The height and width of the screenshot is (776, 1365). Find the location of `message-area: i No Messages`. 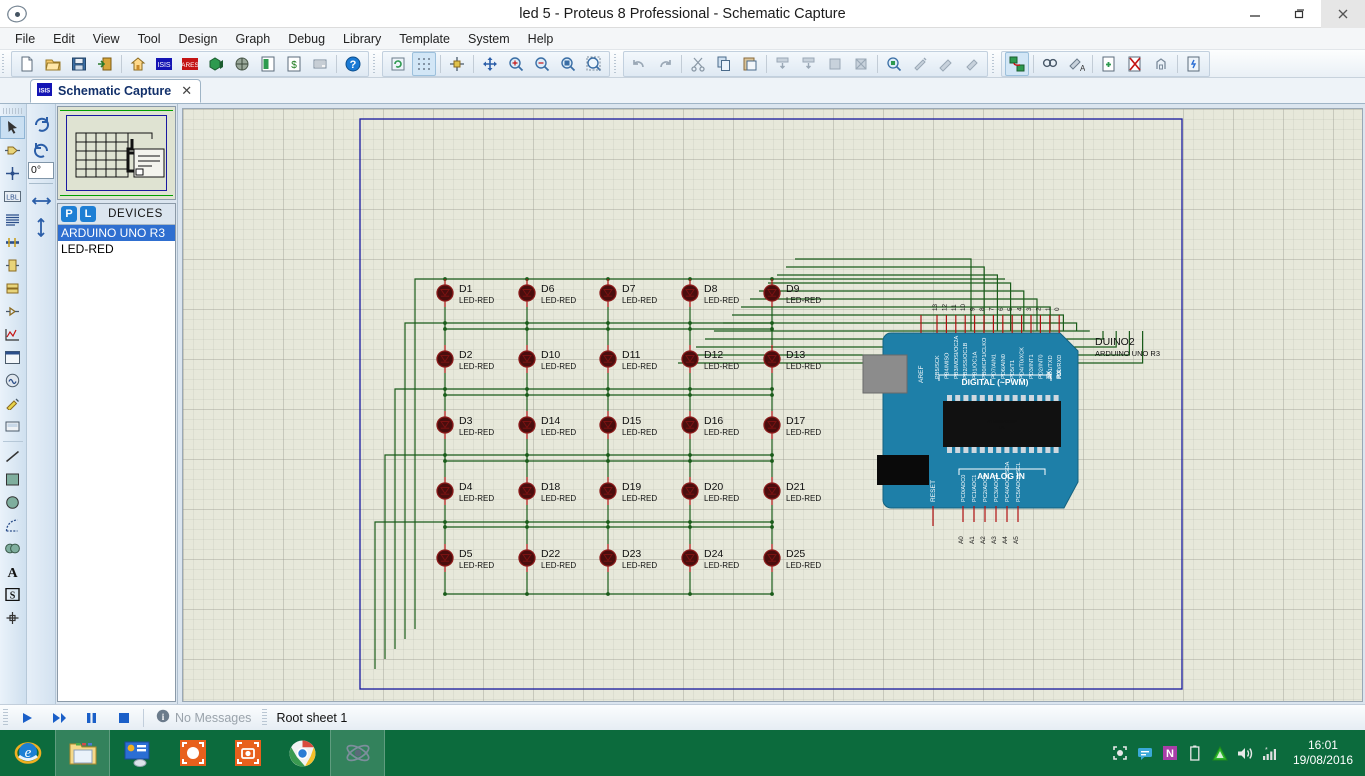

message-area: i No Messages is located at coordinates (203, 717).